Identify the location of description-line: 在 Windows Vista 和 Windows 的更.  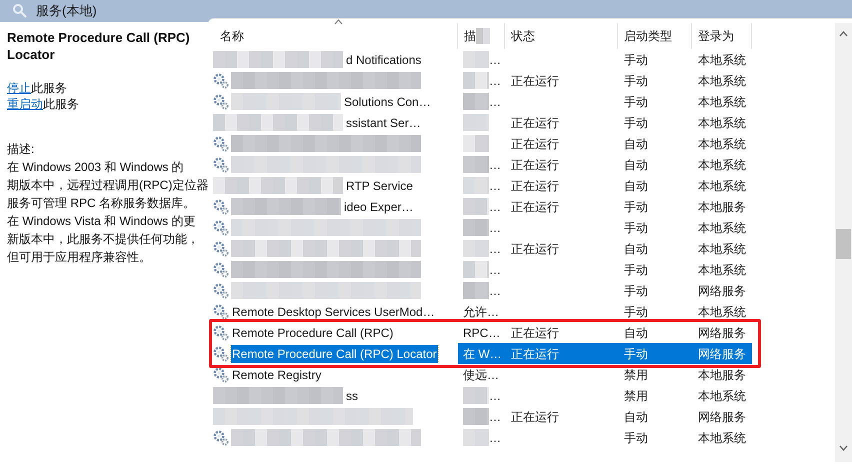
(101, 221).